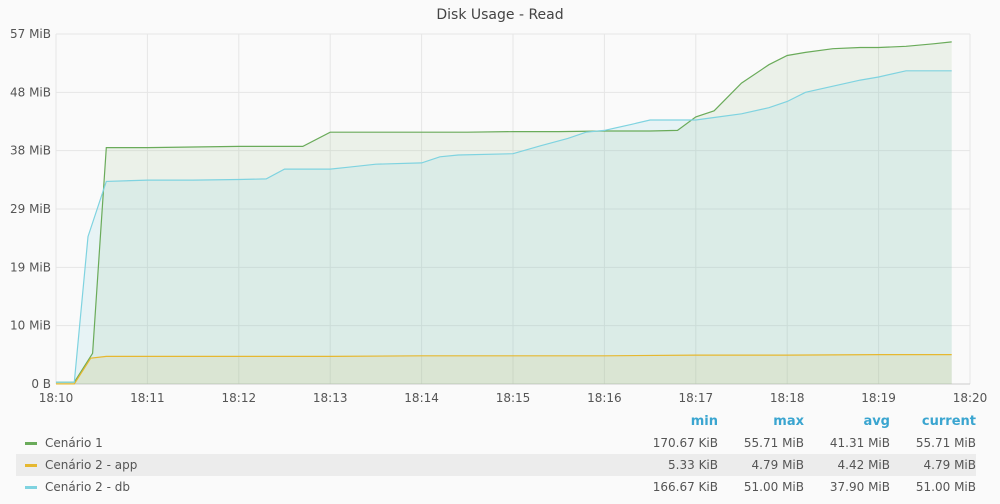 The image size is (1000, 504). Describe the element at coordinates (604, 398) in the screenshot. I see `x-tick-label: 18:16` at that location.